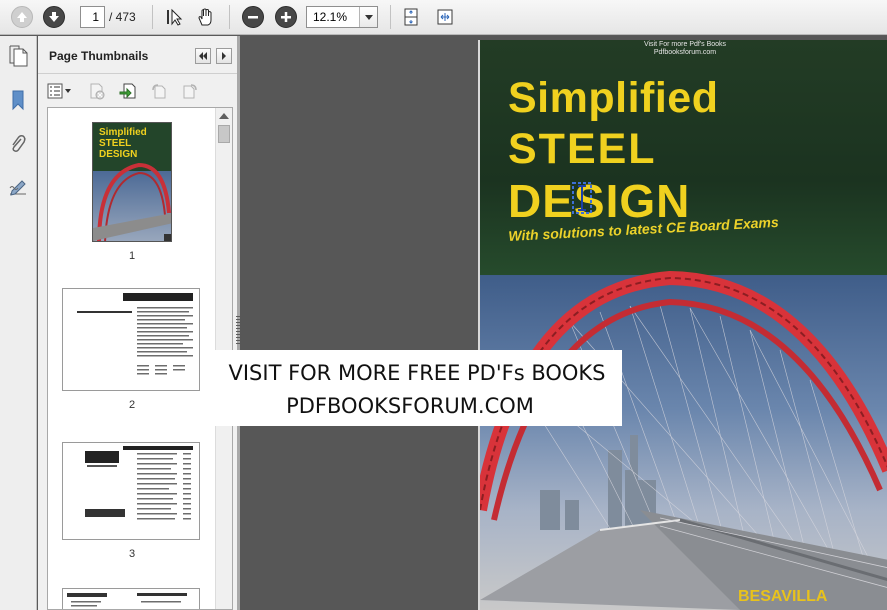 Image resolution: width=887 pixels, height=610 pixels. What do you see at coordinates (368, 17) in the screenshot?
I see `chevron-down-icon` at bounding box center [368, 17].